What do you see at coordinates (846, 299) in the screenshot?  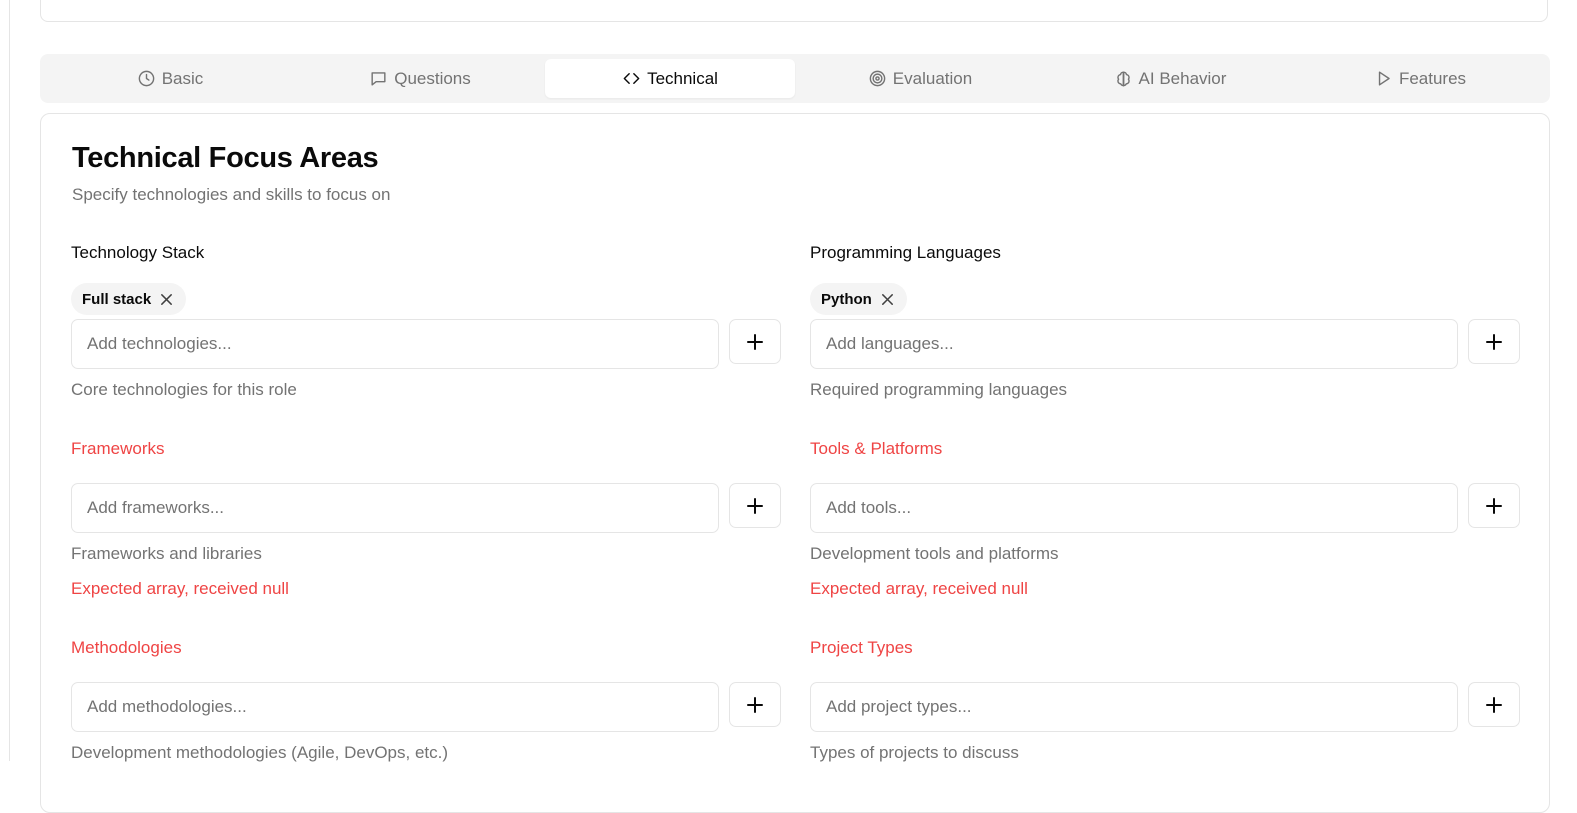 I see `tag-label: Python` at bounding box center [846, 299].